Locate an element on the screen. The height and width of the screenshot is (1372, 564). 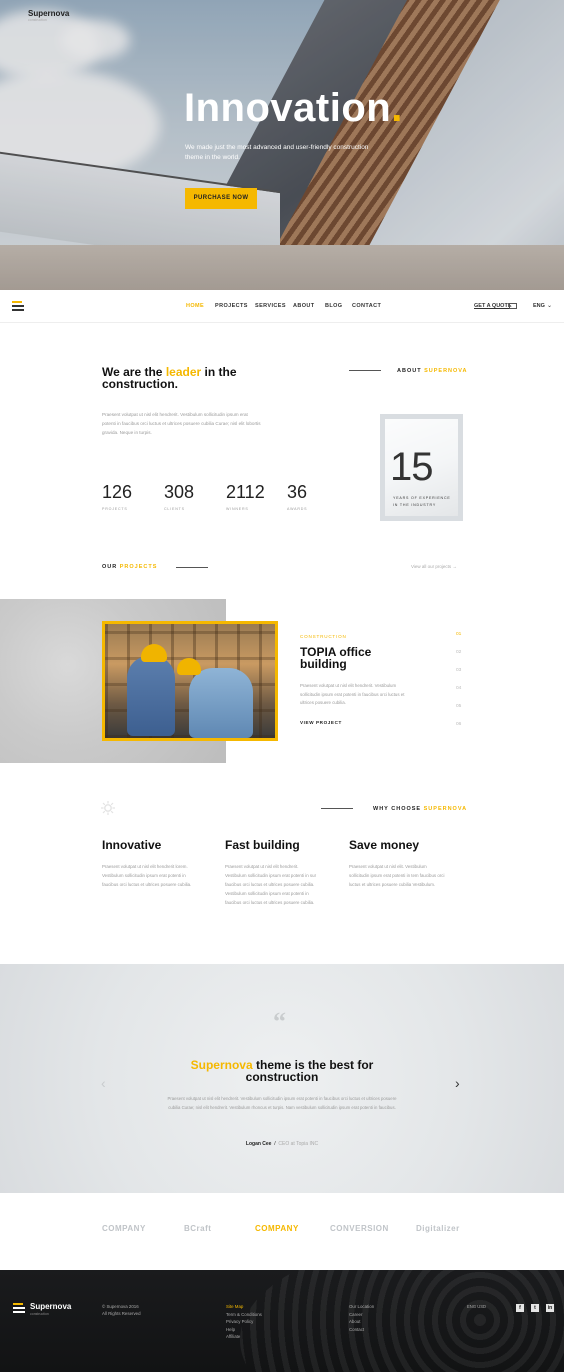
stat-clients-label: CLIENTS is located at coordinates (174, 509).